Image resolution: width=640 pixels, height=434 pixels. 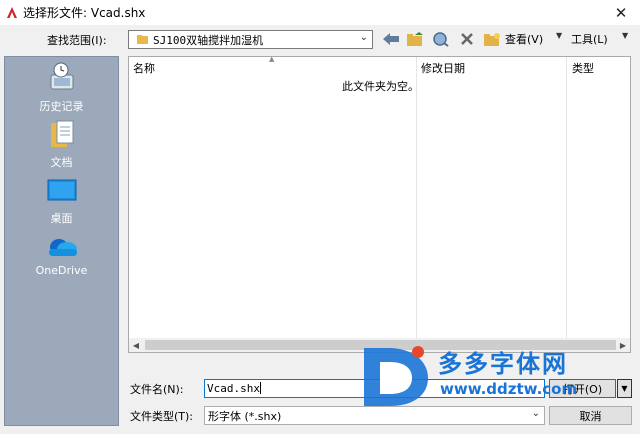 What do you see at coordinates (61, 201) in the screenshot?
I see `place-desktop: 桌面` at bounding box center [61, 201].